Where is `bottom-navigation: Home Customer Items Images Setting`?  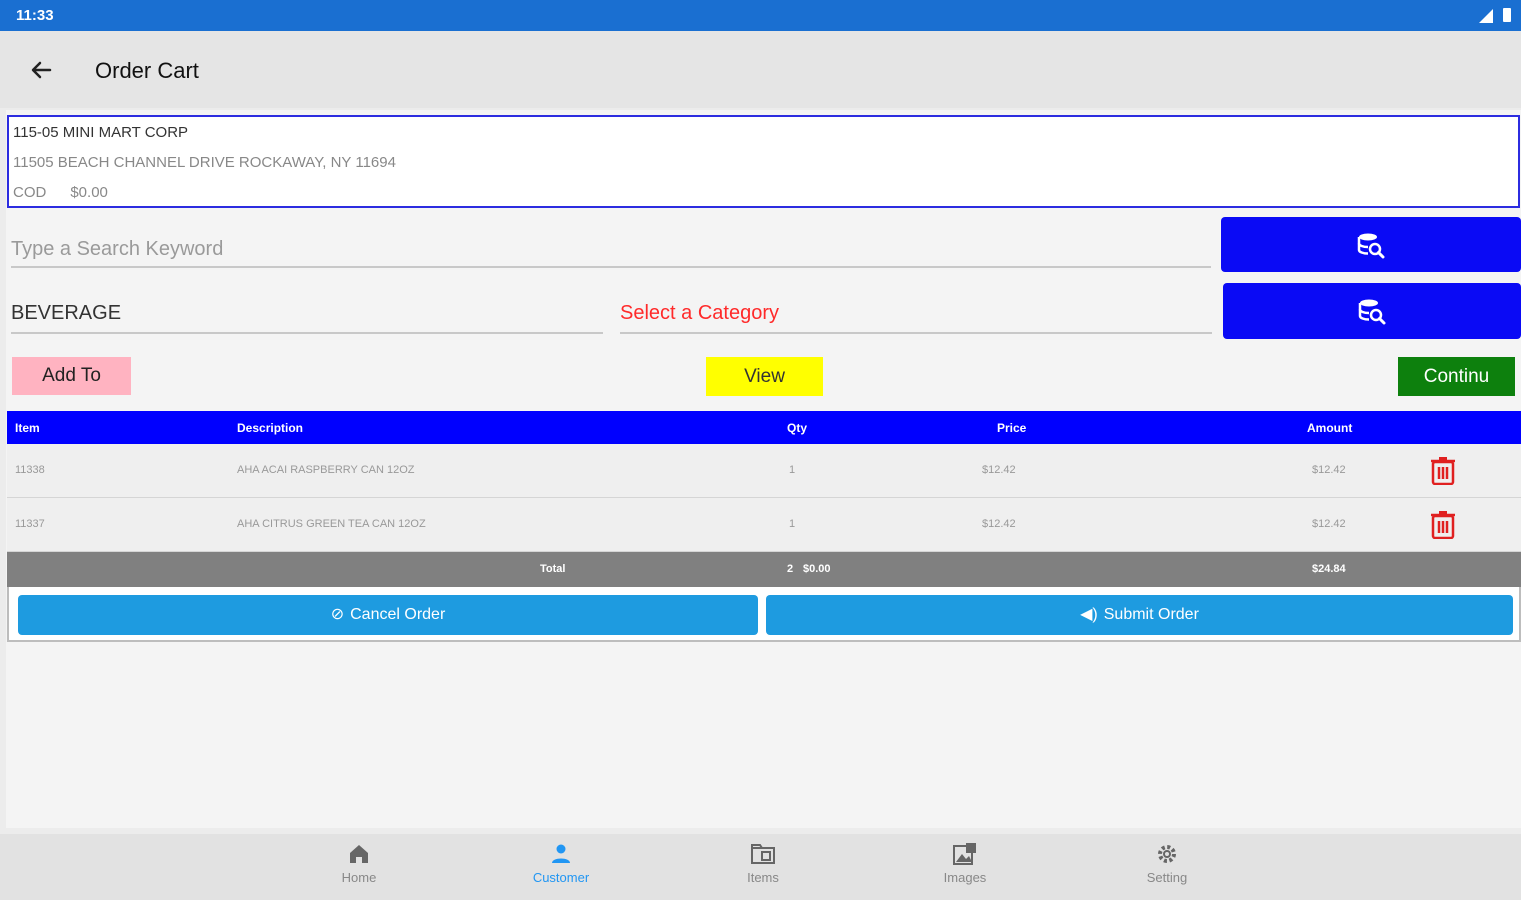 bottom-navigation: Home Customer Items Images Setting is located at coordinates (760, 867).